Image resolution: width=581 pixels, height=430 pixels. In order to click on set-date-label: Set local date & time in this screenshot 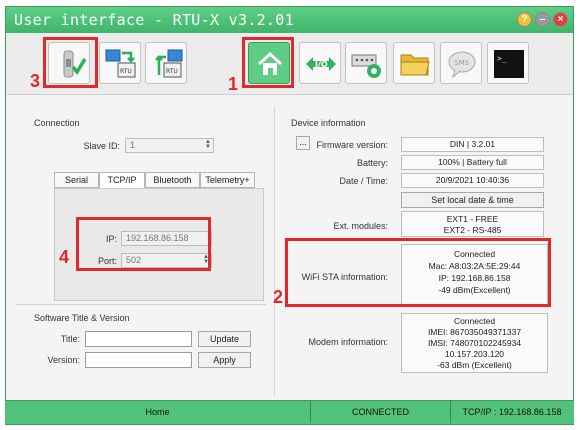, I will do `click(472, 200)`.